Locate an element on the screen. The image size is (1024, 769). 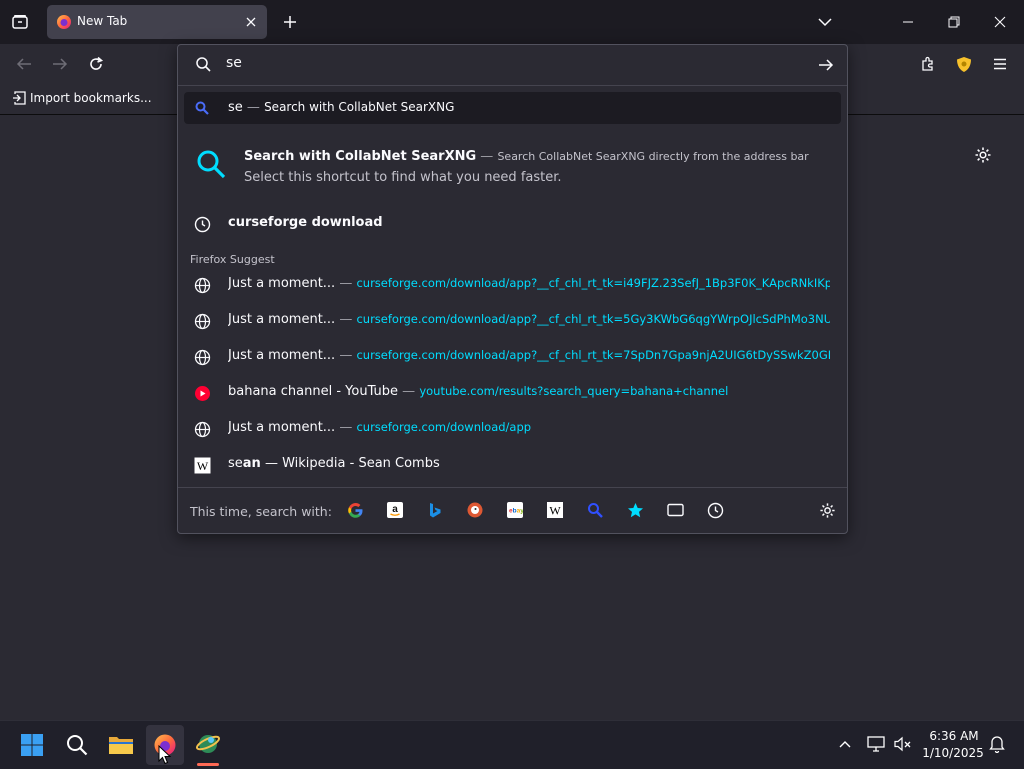
history-suggestion-text: curseforge download is located at coordinates (305, 222).